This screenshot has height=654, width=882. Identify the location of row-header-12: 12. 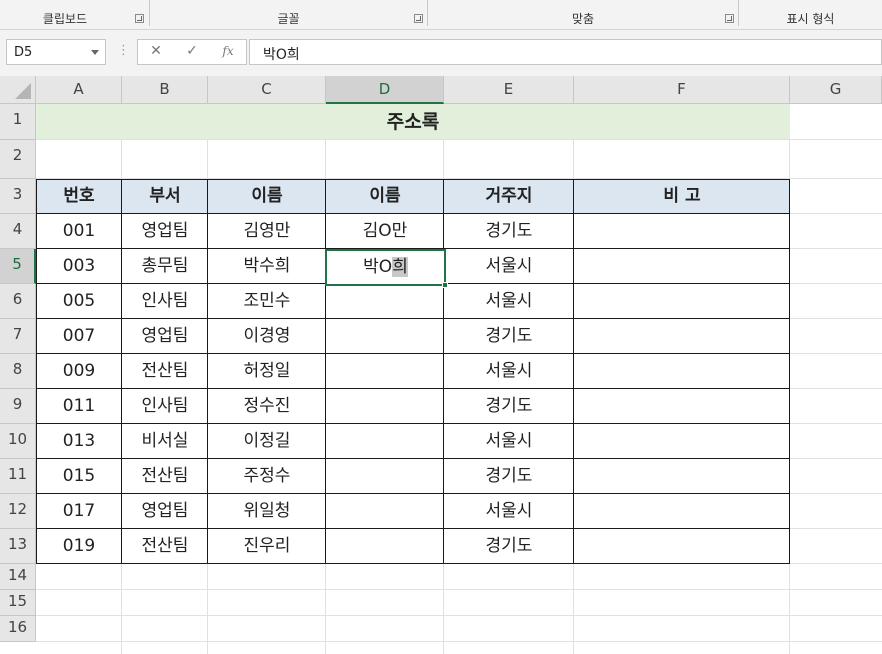
(18, 511).